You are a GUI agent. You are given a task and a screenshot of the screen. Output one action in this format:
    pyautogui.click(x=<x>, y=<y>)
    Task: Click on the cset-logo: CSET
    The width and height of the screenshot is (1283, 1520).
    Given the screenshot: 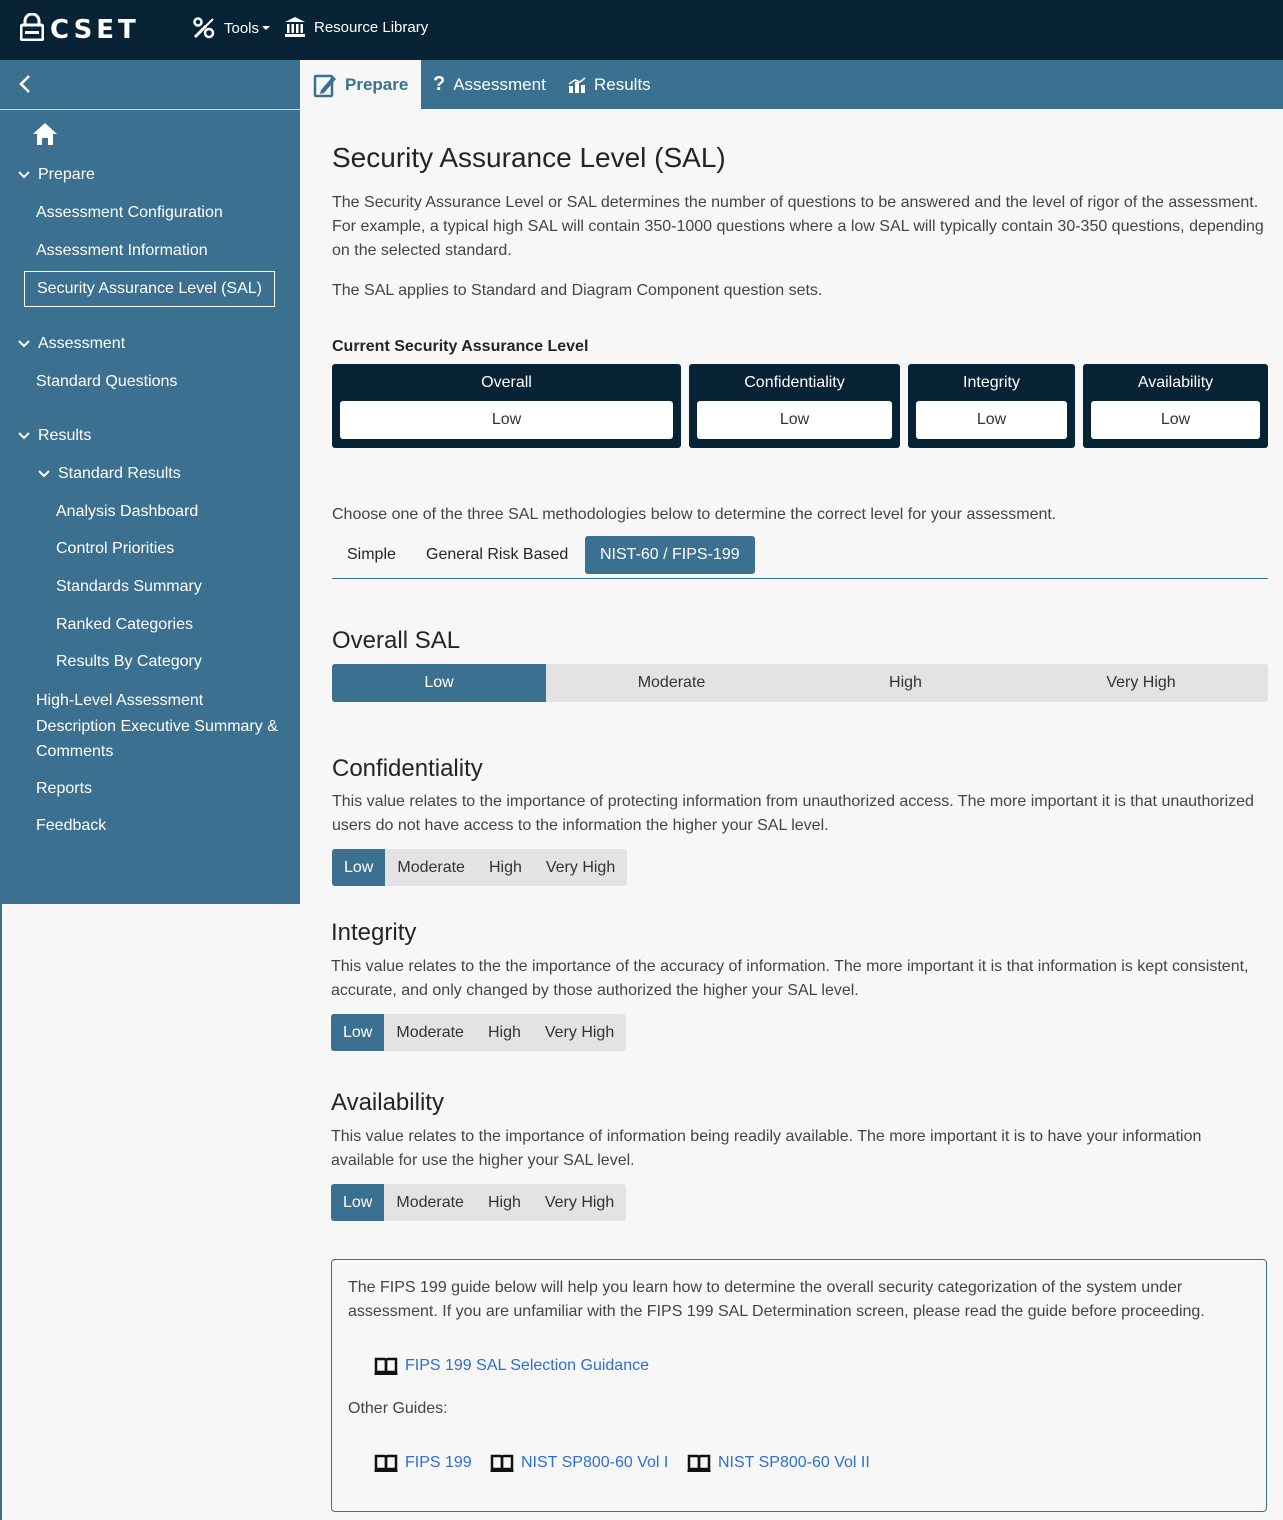 What is the action you would take?
    pyautogui.click(x=79, y=29)
    